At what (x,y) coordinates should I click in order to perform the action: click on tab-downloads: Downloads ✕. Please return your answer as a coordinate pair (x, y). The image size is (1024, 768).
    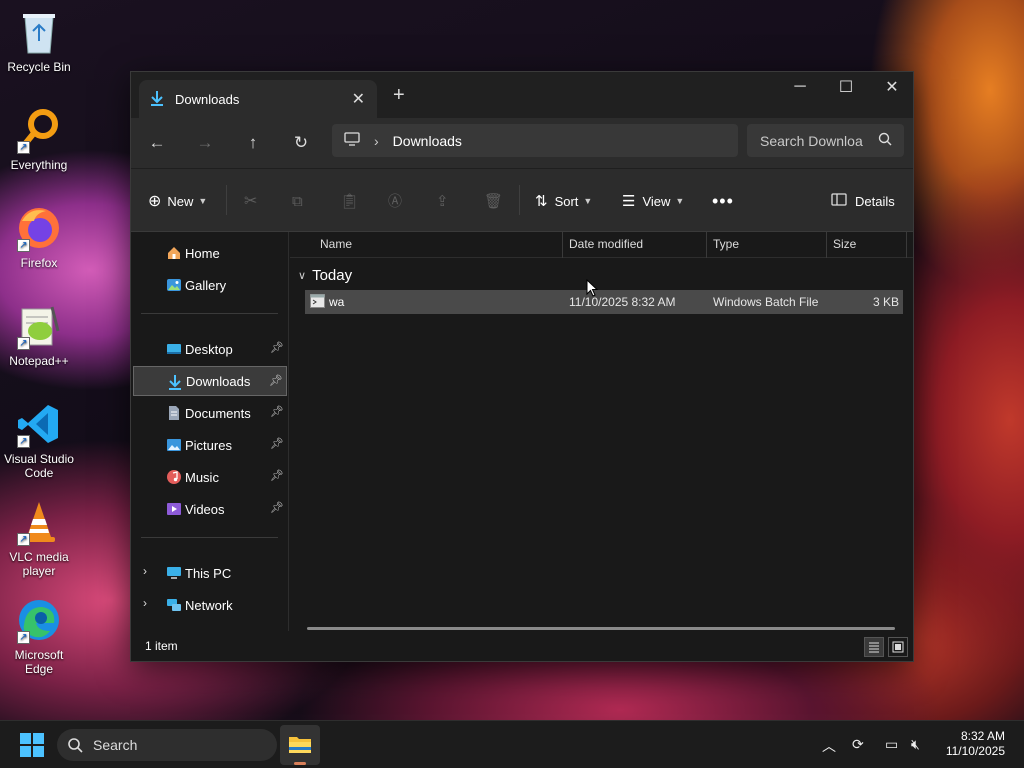
    Looking at the image, I should click on (258, 99).